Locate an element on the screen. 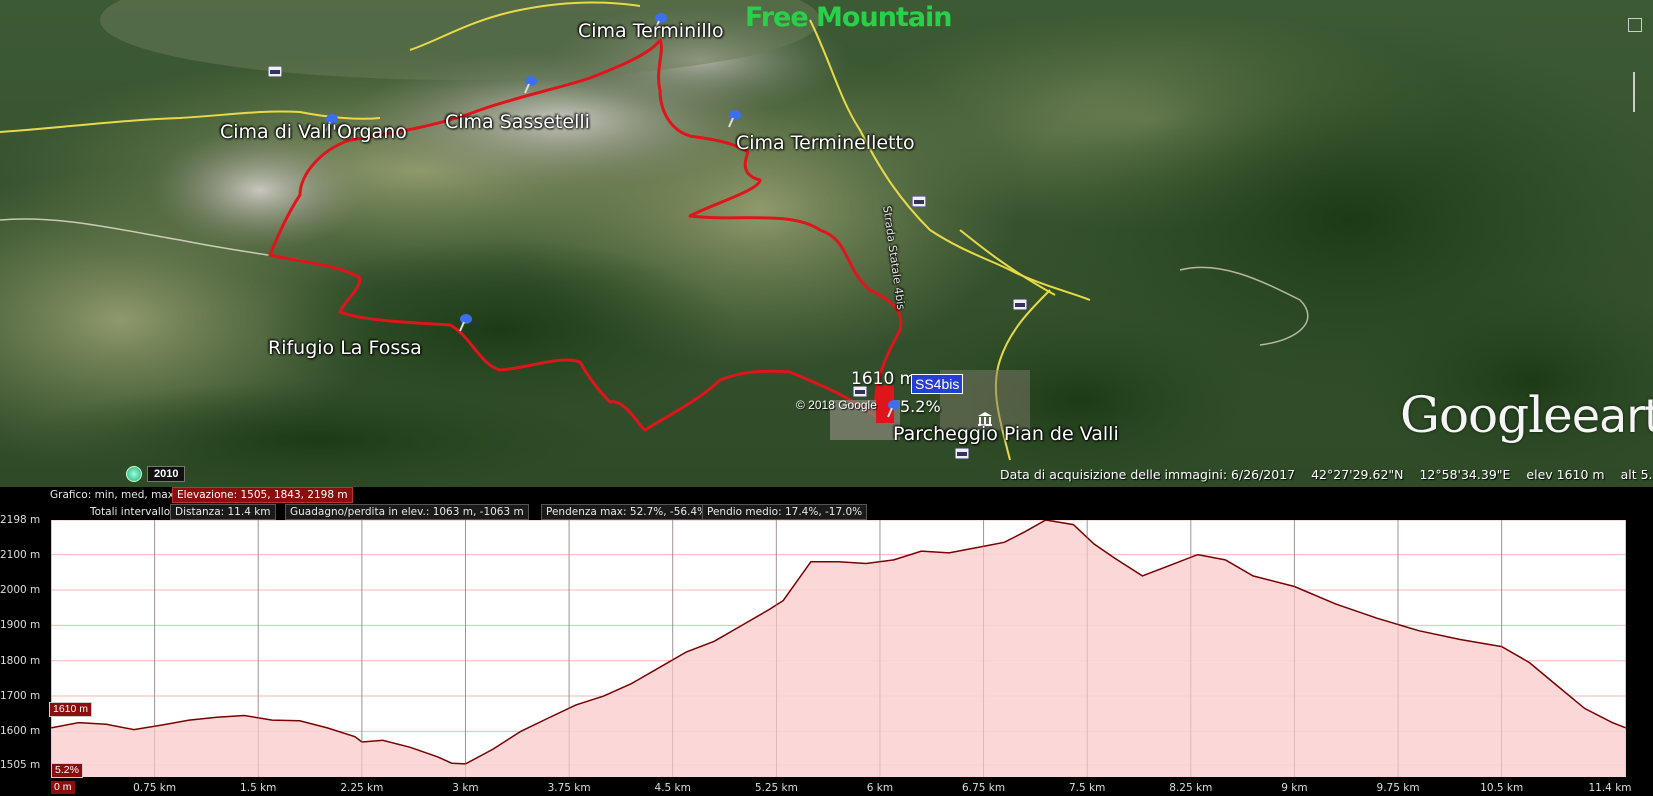 This screenshot has width=1653, height=796. x-tick-label: 2.25 km is located at coordinates (362, 788).